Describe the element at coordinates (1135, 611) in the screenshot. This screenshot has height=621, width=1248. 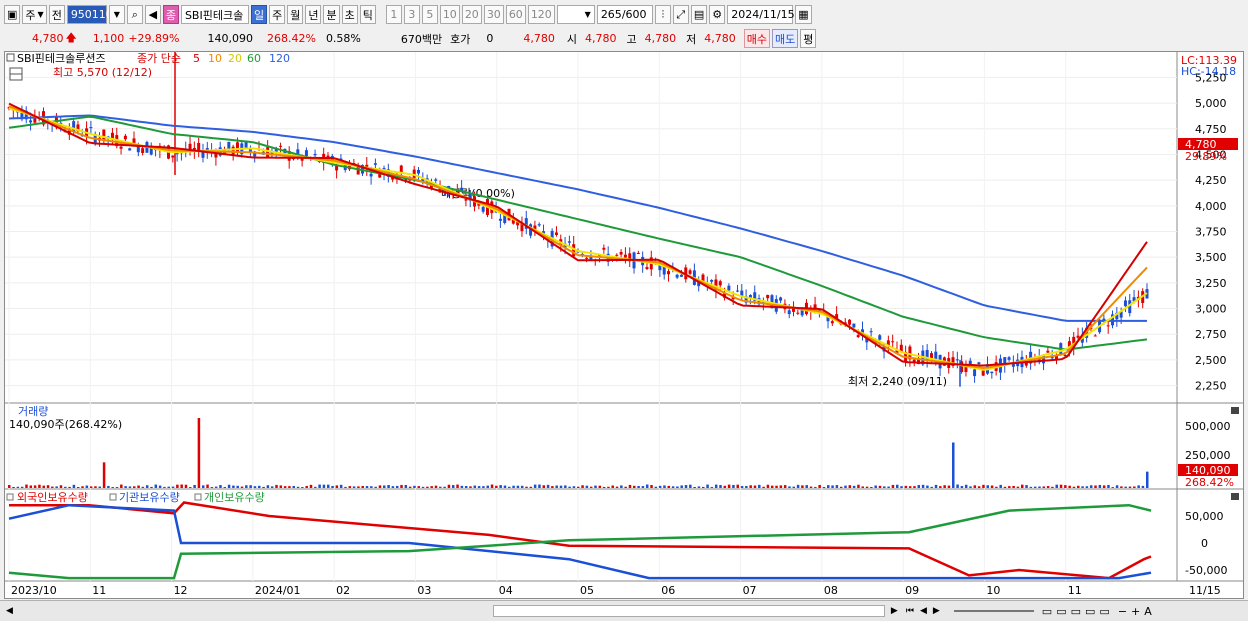
I see `zoom-in-icon: +` at that location.